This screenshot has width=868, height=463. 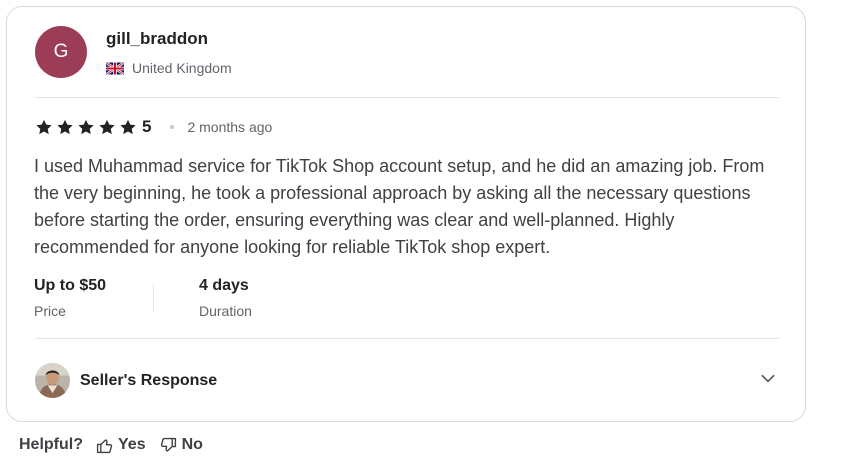 I want to click on chevron-down-icon, so click(x=768, y=378).